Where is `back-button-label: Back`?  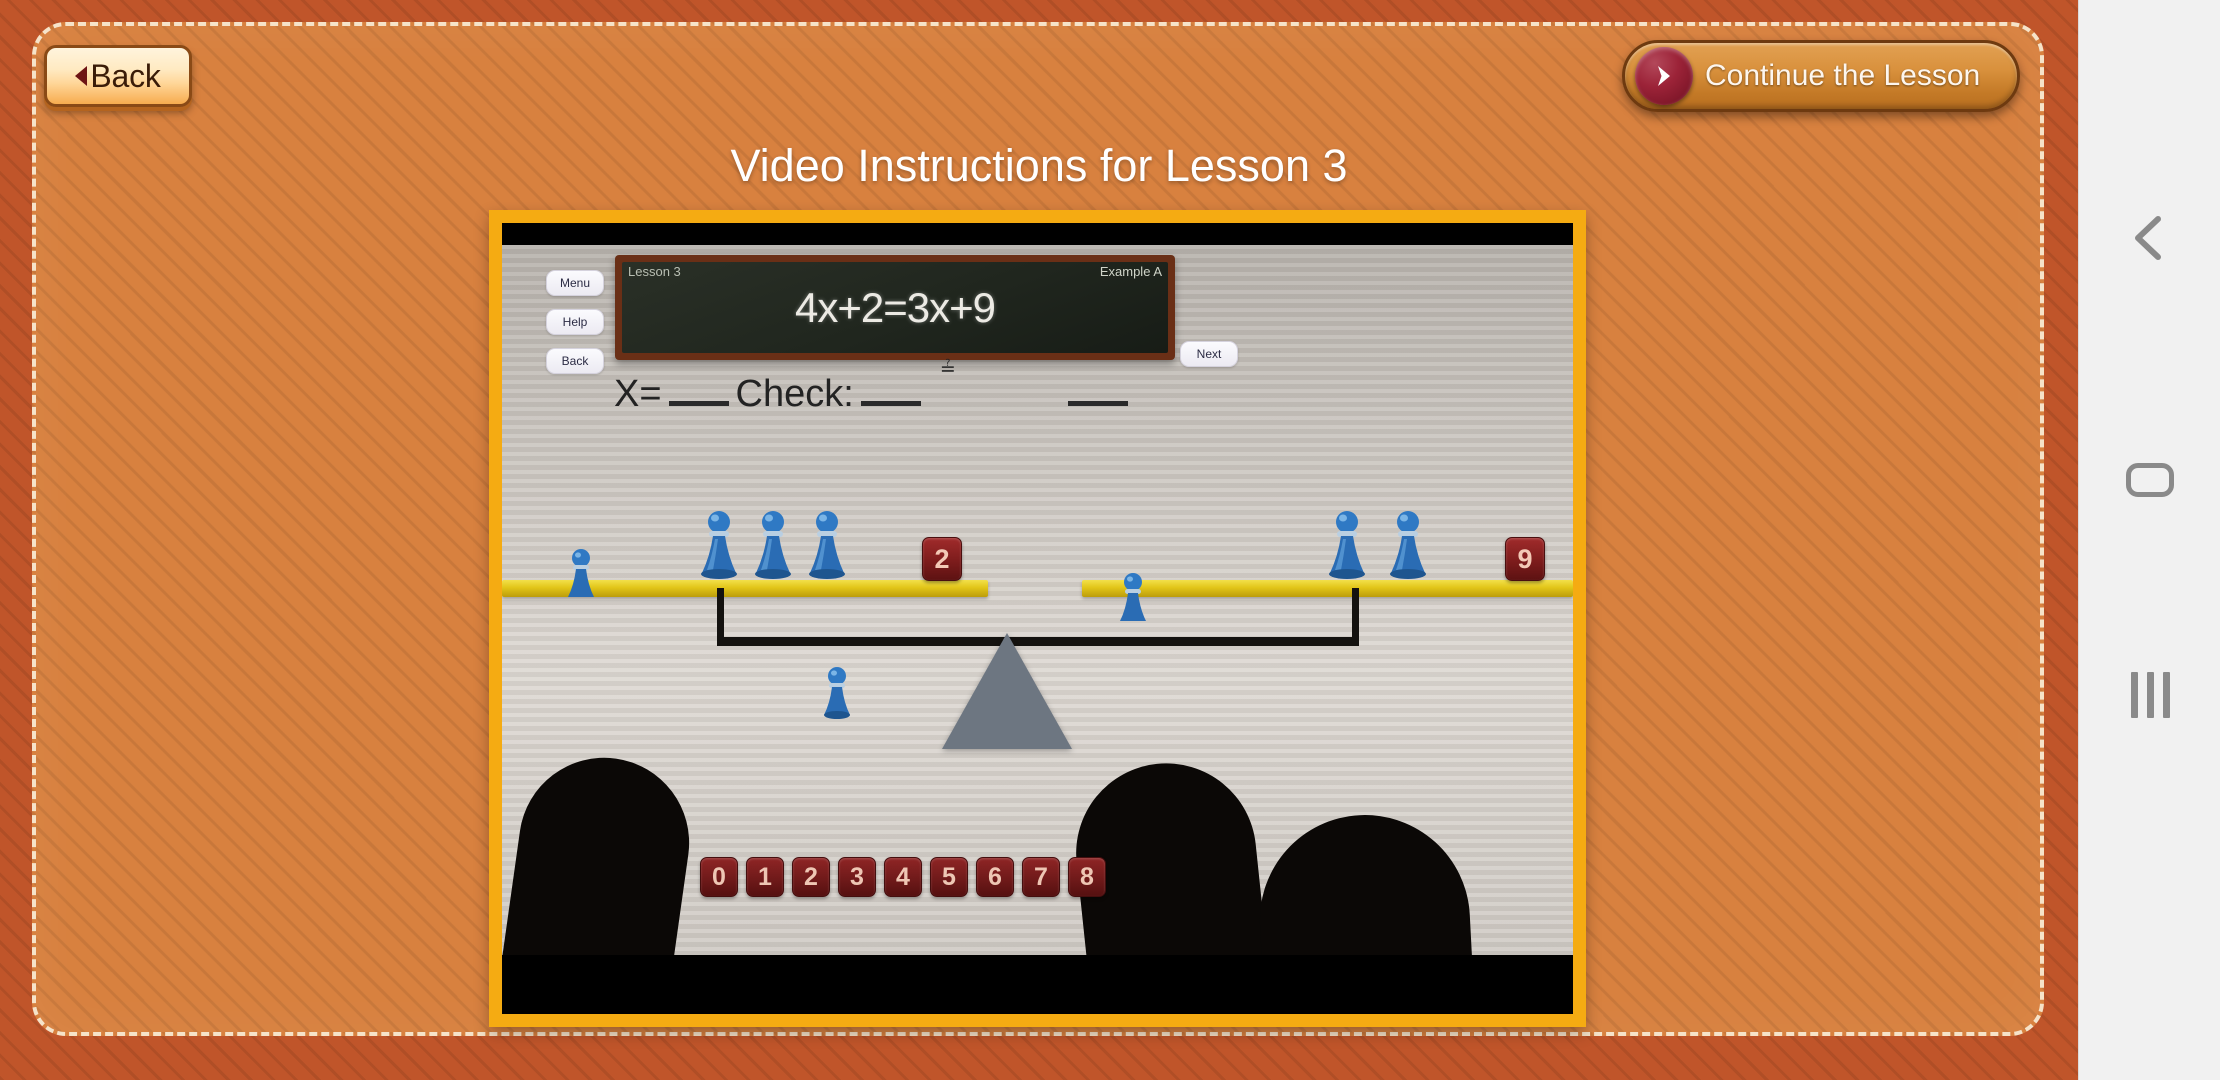
back-button-label: Back is located at coordinates (125, 75).